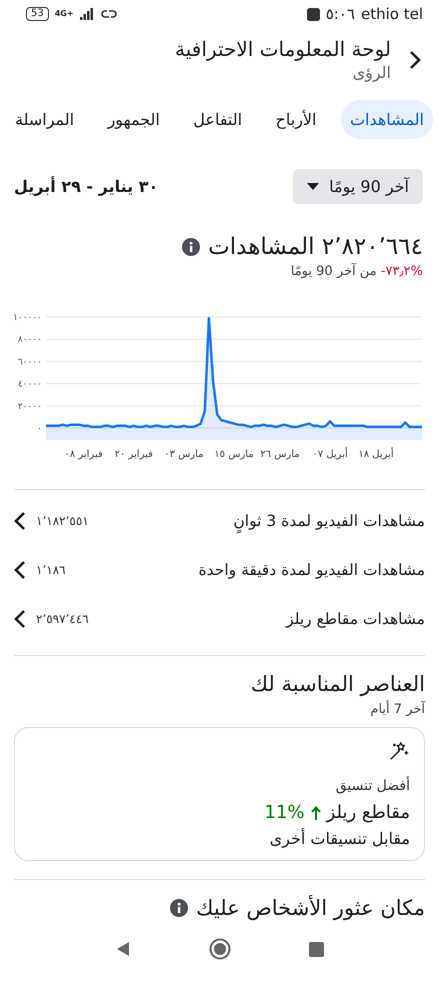 The height and width of the screenshot is (1000, 439). I want to click on date-range: ٣٠ يناير - ٢٩ أبريل, so click(86, 186).